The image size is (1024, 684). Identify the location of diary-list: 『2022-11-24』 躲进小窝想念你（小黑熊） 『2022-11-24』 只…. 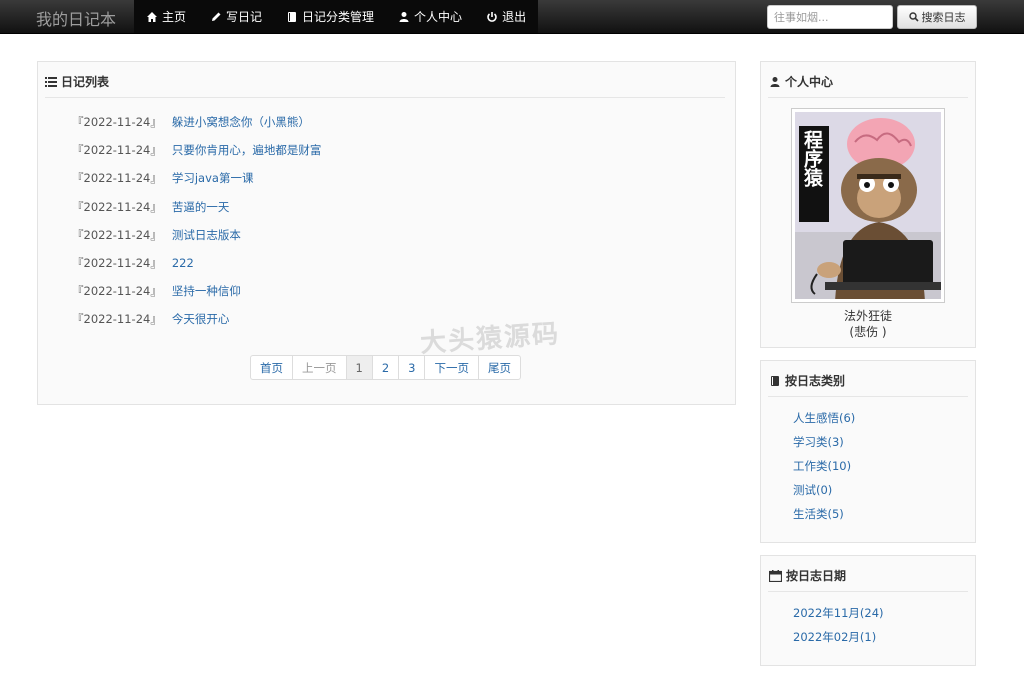
(179, 221).